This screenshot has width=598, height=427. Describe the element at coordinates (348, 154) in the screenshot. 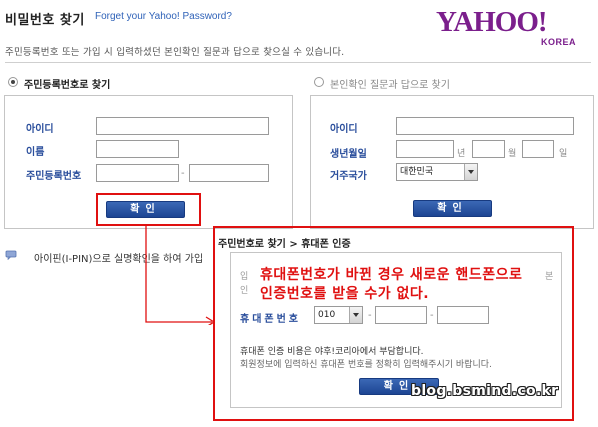

I see `birth-label: 생년월일` at that location.